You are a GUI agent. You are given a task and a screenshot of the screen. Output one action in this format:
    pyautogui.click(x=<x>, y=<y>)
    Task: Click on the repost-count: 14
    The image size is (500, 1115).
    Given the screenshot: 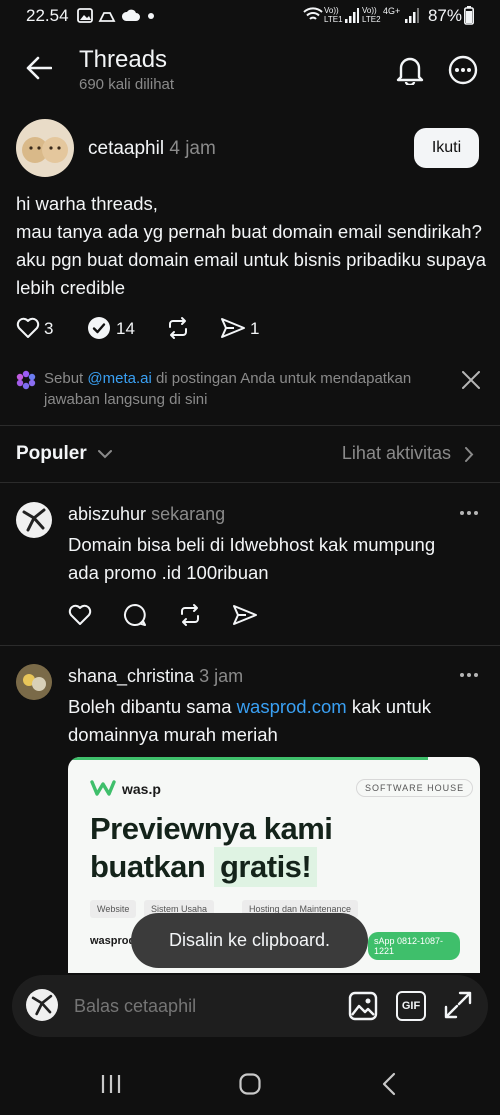 What is the action you would take?
    pyautogui.click(x=125, y=328)
    